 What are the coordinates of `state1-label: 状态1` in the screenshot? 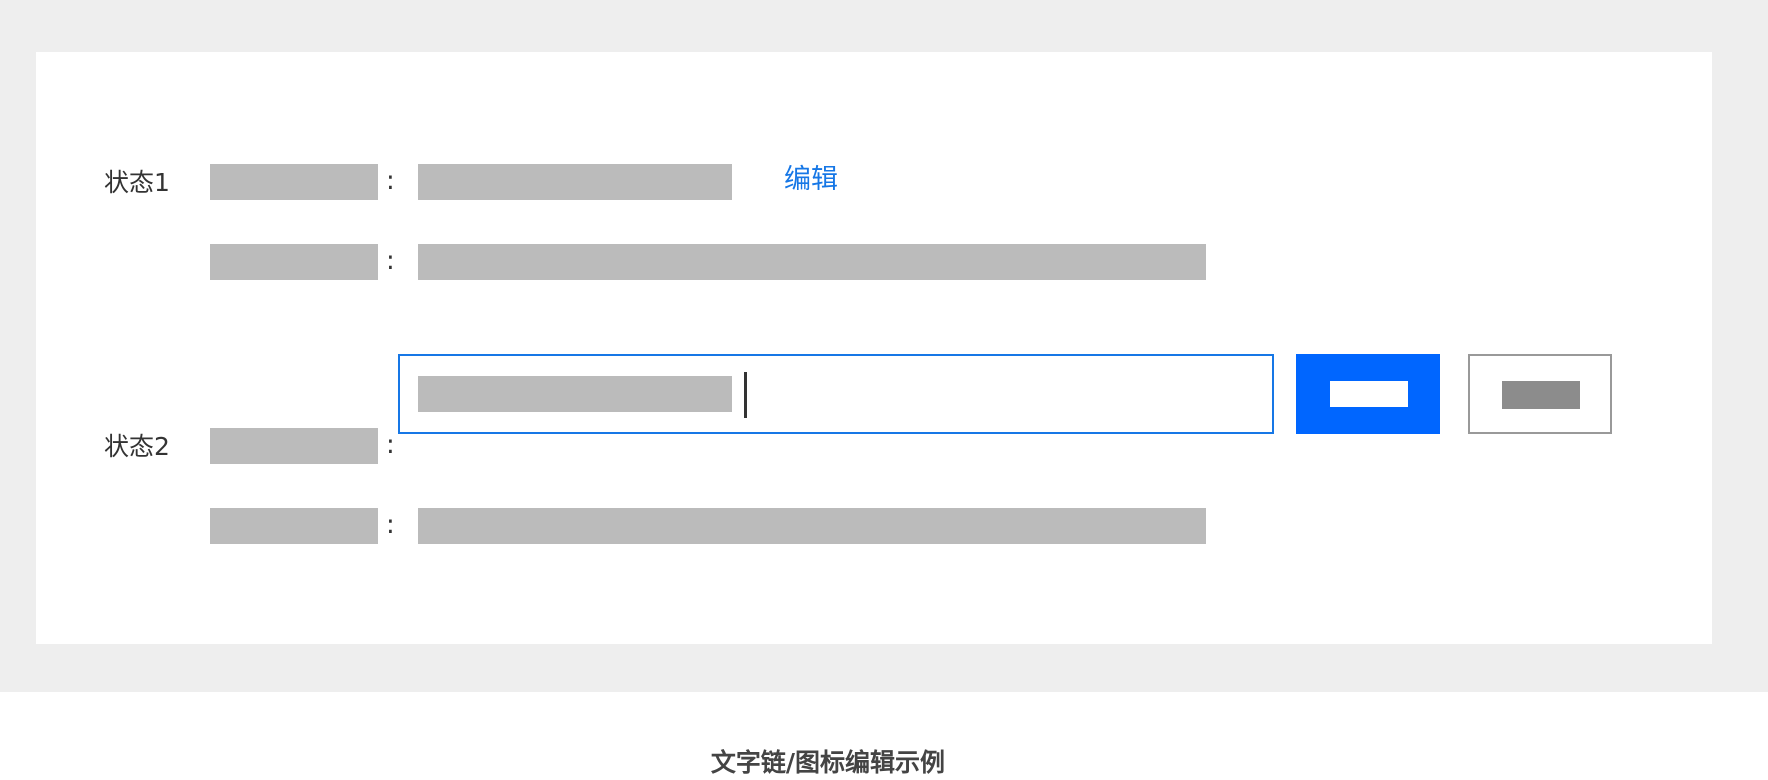 It's located at (137, 182).